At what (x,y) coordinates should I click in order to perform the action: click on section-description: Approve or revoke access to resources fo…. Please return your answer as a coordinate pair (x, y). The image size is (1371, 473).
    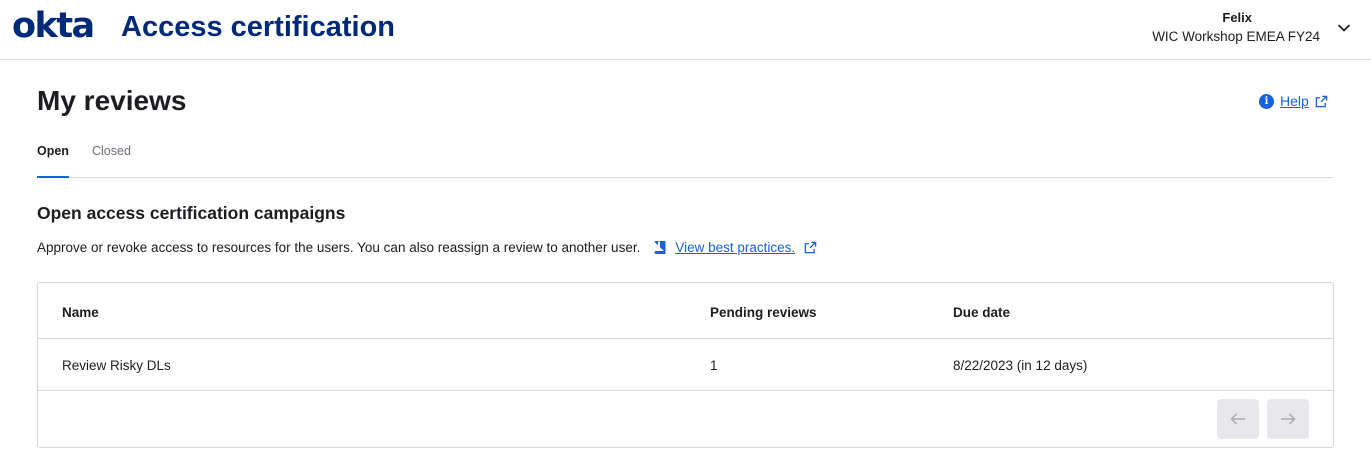
    Looking at the image, I should click on (339, 247).